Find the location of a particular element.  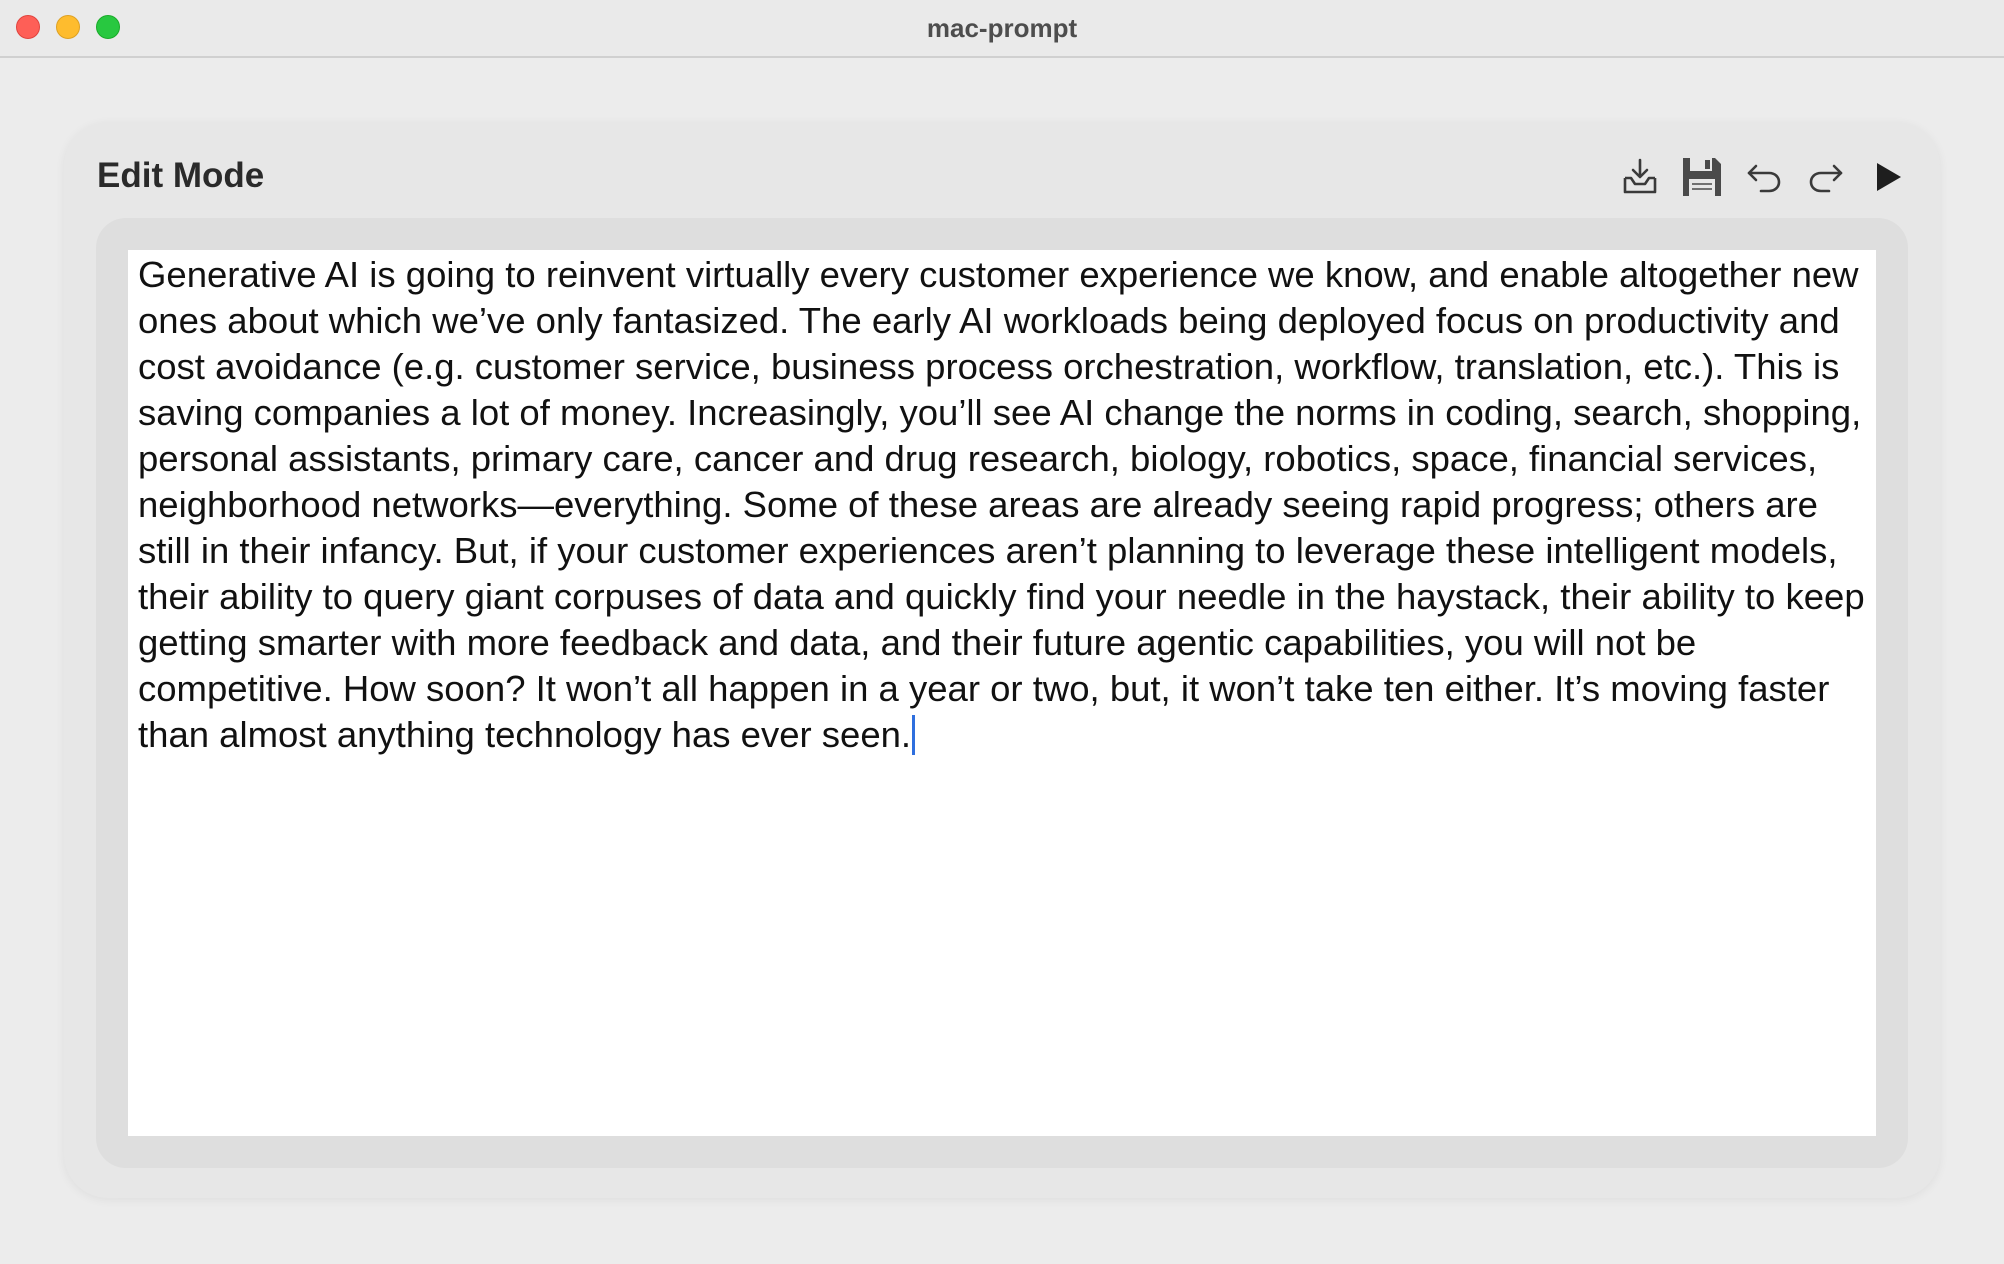

redo-button is located at coordinates (1826, 177).